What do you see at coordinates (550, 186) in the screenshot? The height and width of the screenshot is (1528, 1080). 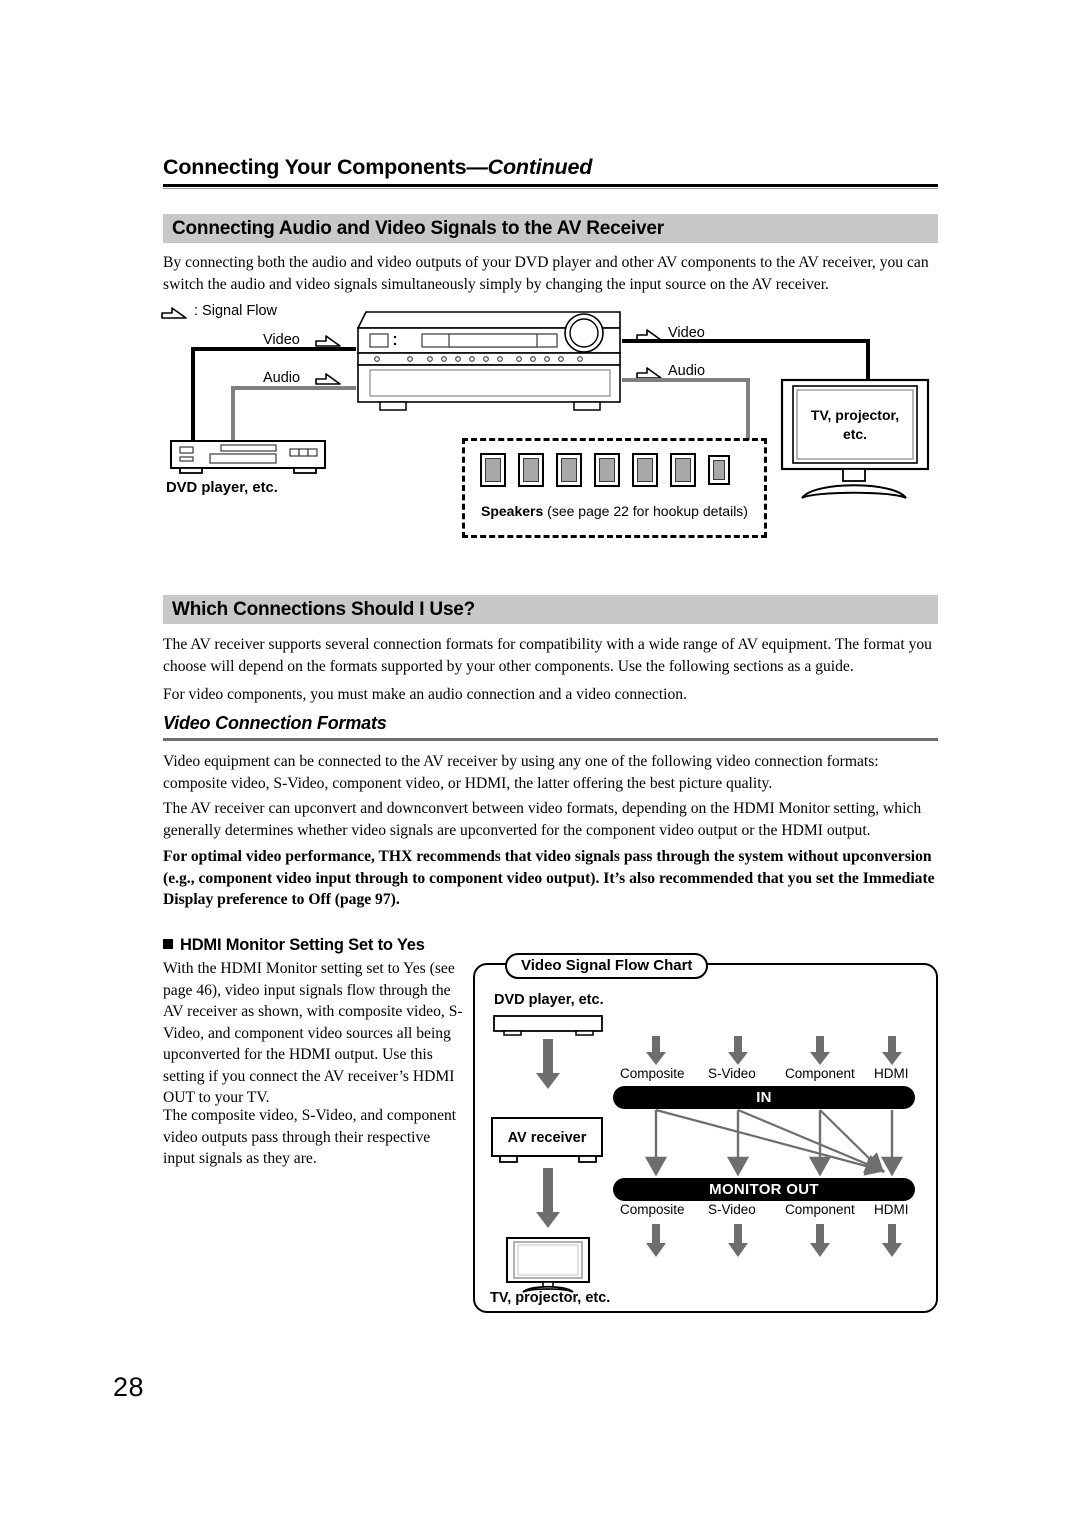 I see `running-head-rule` at bounding box center [550, 186].